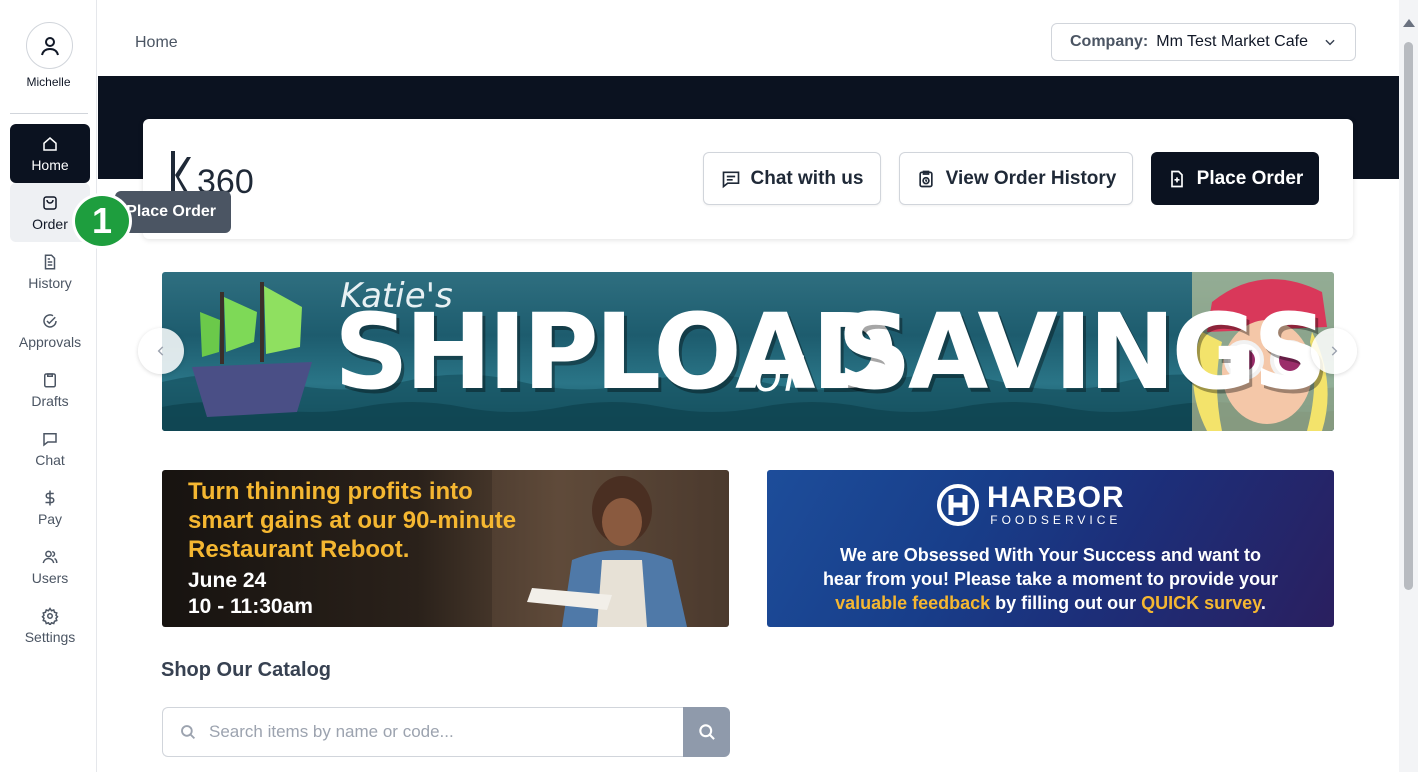 This screenshot has width=1418, height=772. What do you see at coordinates (1263, 603) in the screenshot?
I see `promo-right-period: .` at bounding box center [1263, 603].